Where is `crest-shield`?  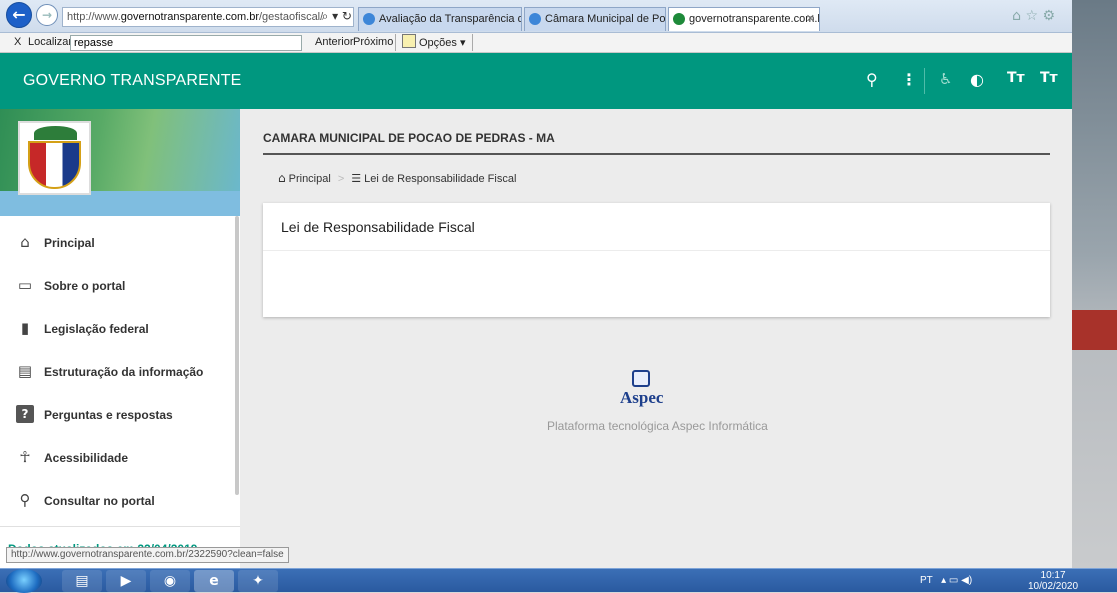
crest-shield is located at coordinates (54, 165).